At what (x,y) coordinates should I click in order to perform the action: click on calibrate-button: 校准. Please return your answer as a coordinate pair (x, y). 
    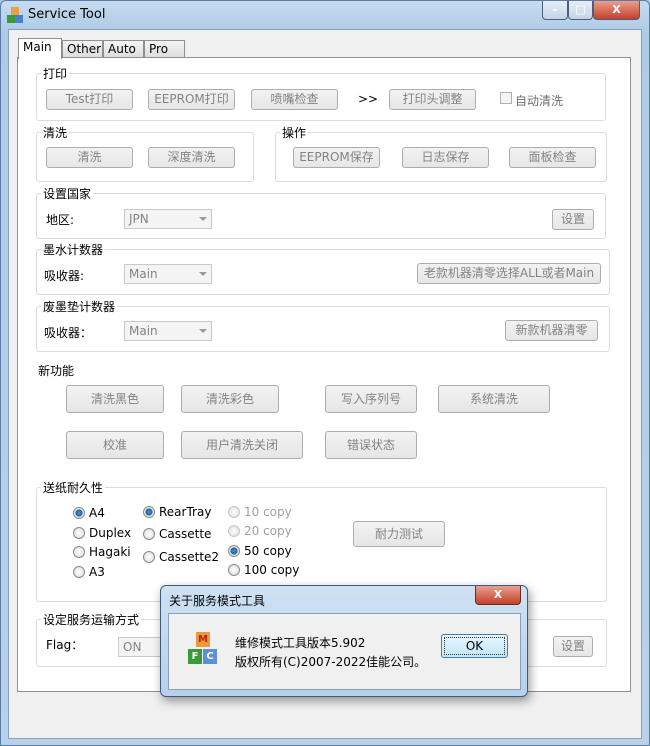
    Looking at the image, I should click on (115, 445).